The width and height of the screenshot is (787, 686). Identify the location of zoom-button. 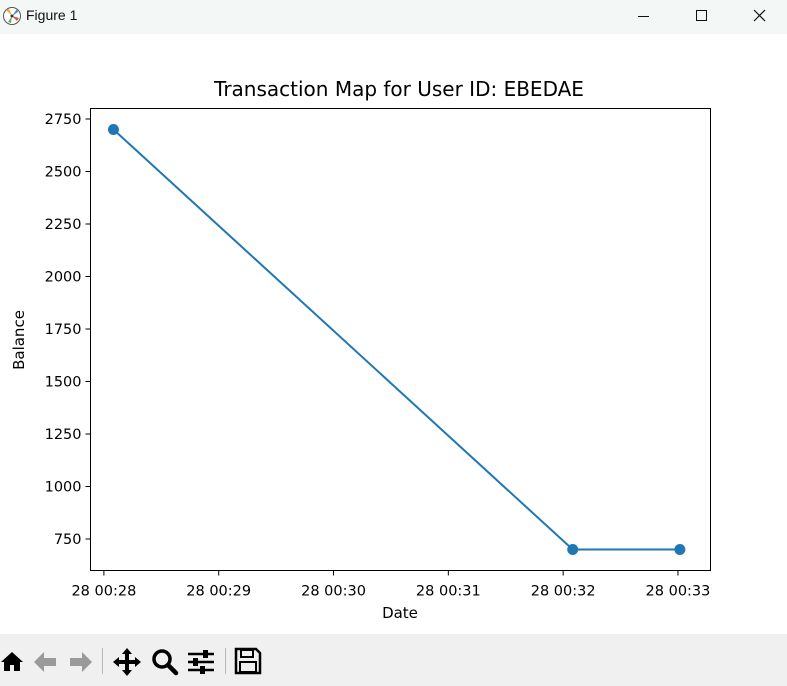
(165, 661).